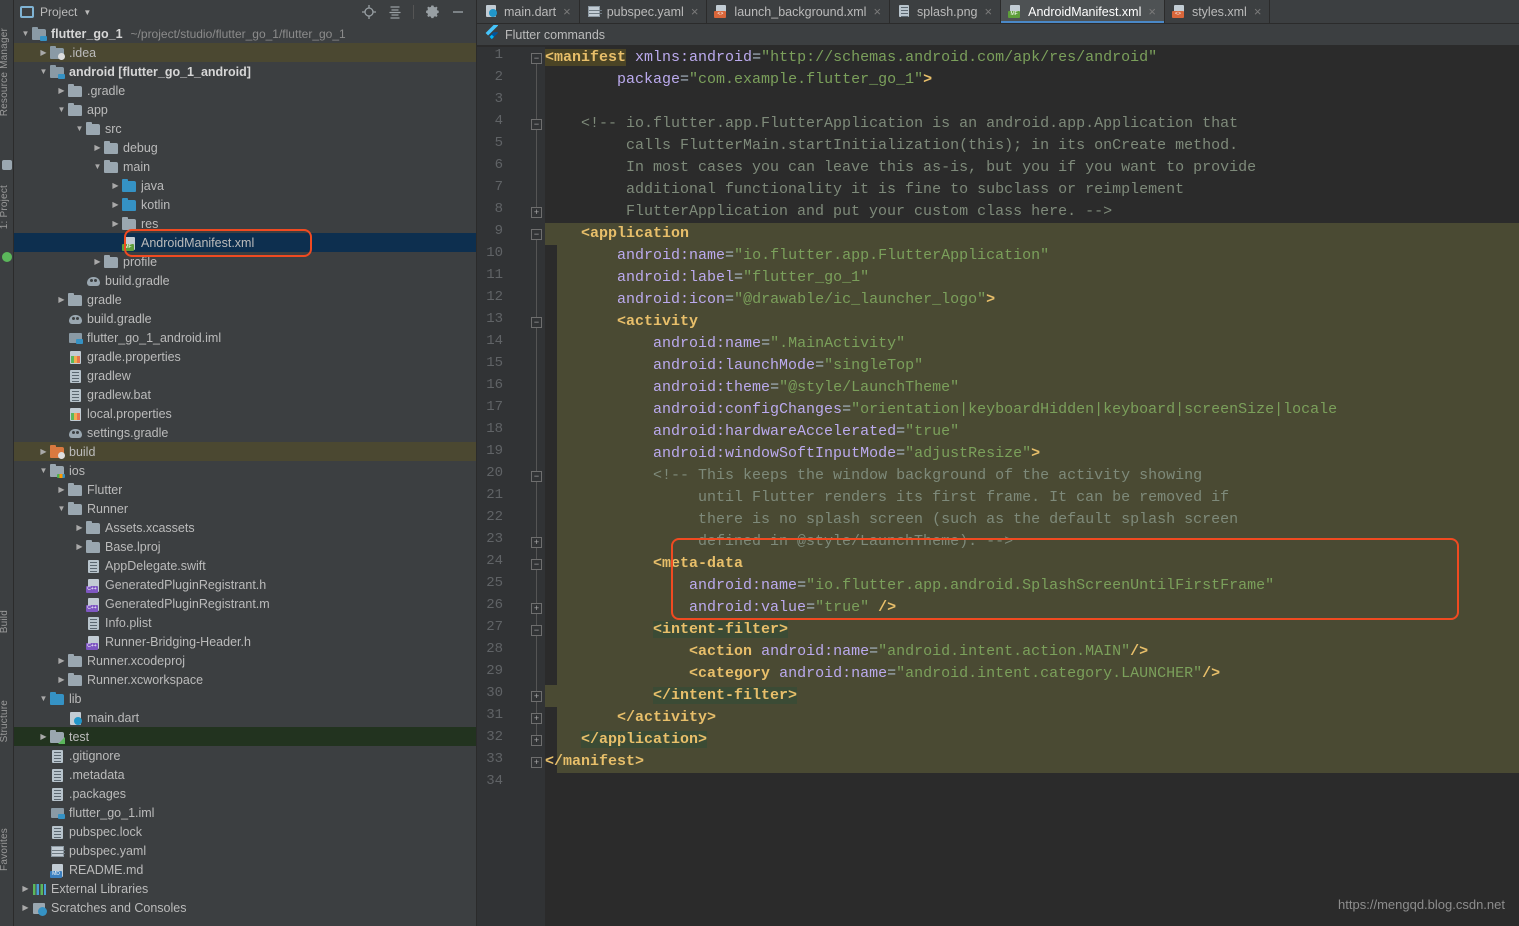  Describe the element at coordinates (369, 12) in the screenshot. I see `locate-icon` at that location.